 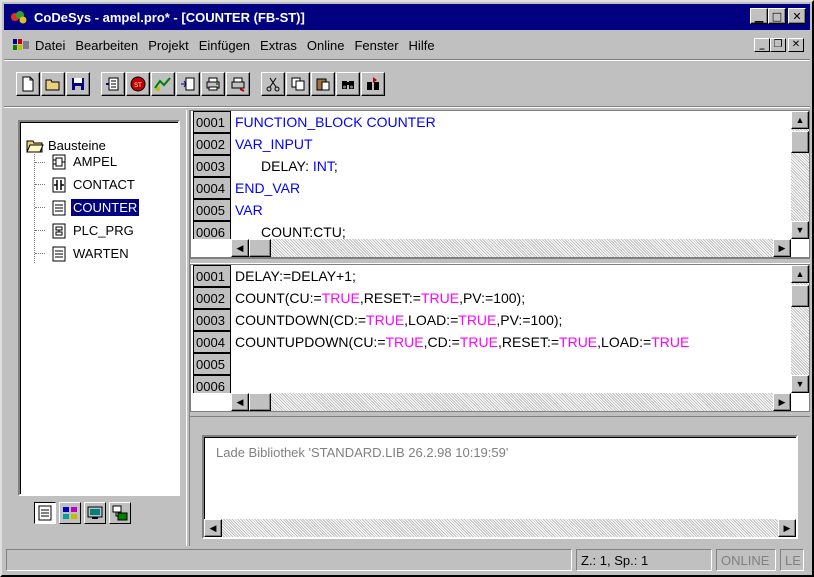 What do you see at coordinates (50, 45) in the screenshot?
I see `menu-datei: Datei` at bounding box center [50, 45].